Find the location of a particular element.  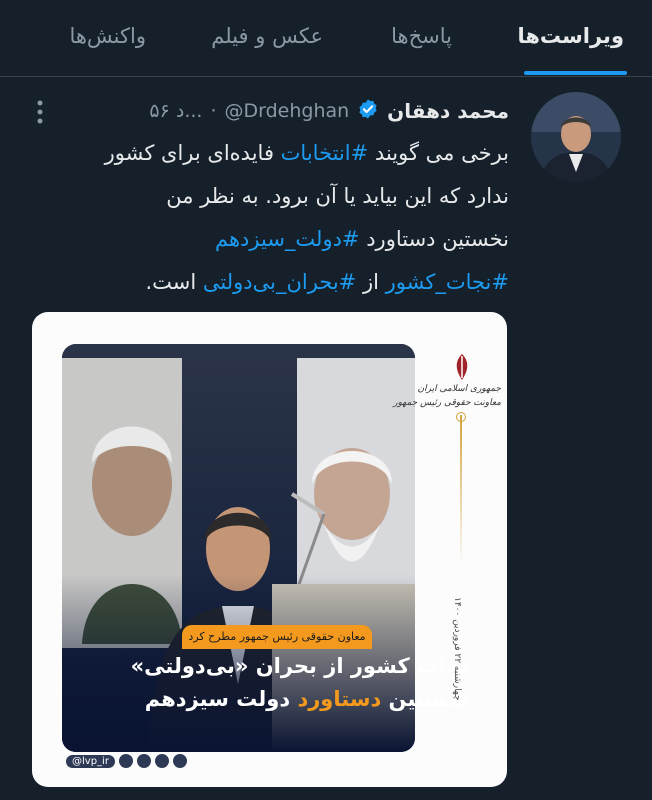

tab-media: عکس و فیلم is located at coordinates (267, 36).